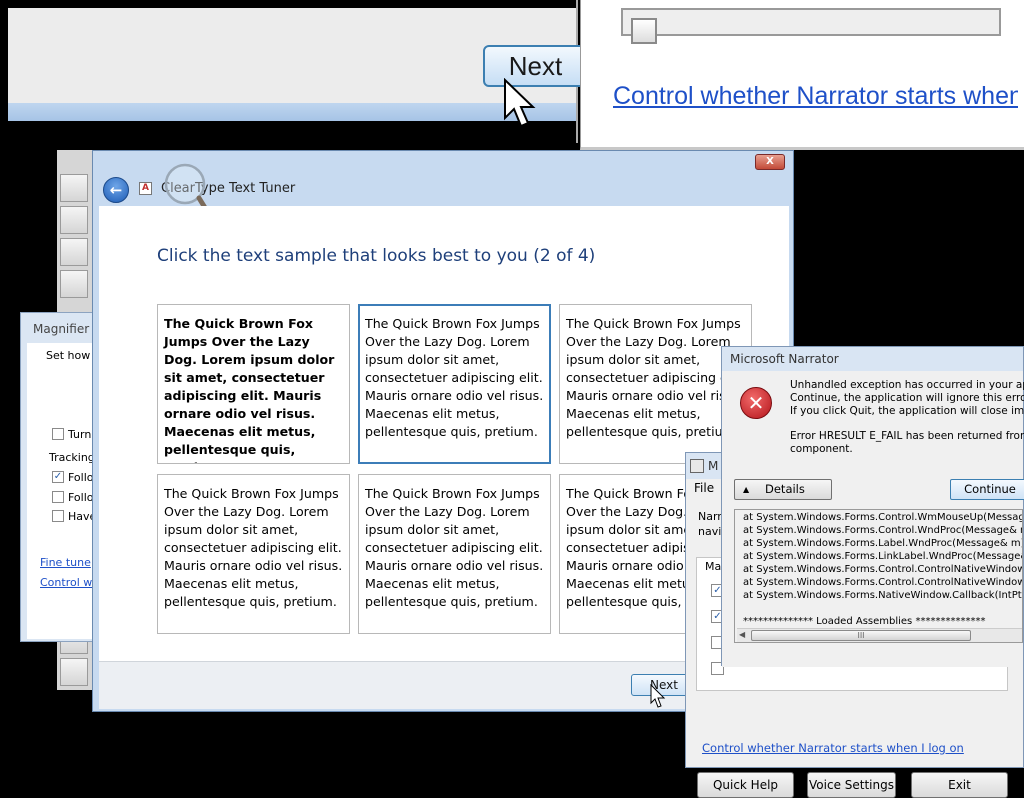 Image resolution: width=1024 pixels, height=798 pixels. I want to click on close-button: X, so click(770, 162).